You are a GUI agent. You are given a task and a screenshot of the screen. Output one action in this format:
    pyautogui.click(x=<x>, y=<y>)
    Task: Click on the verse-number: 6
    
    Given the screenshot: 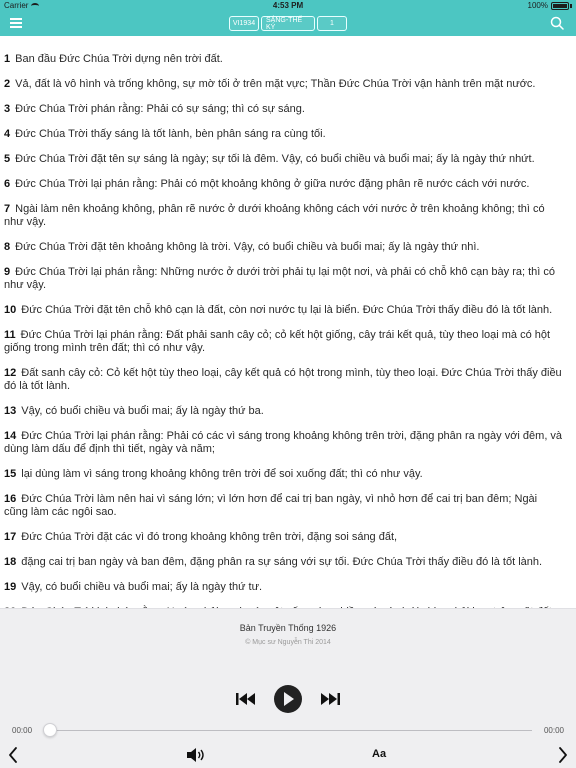 What is the action you would take?
    pyautogui.click(x=7, y=184)
    